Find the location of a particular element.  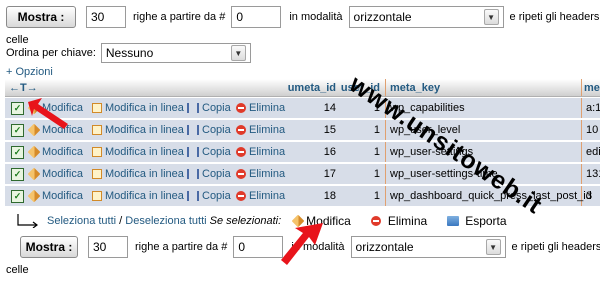

bulk-export-button: Esporta is located at coordinates (477, 221).